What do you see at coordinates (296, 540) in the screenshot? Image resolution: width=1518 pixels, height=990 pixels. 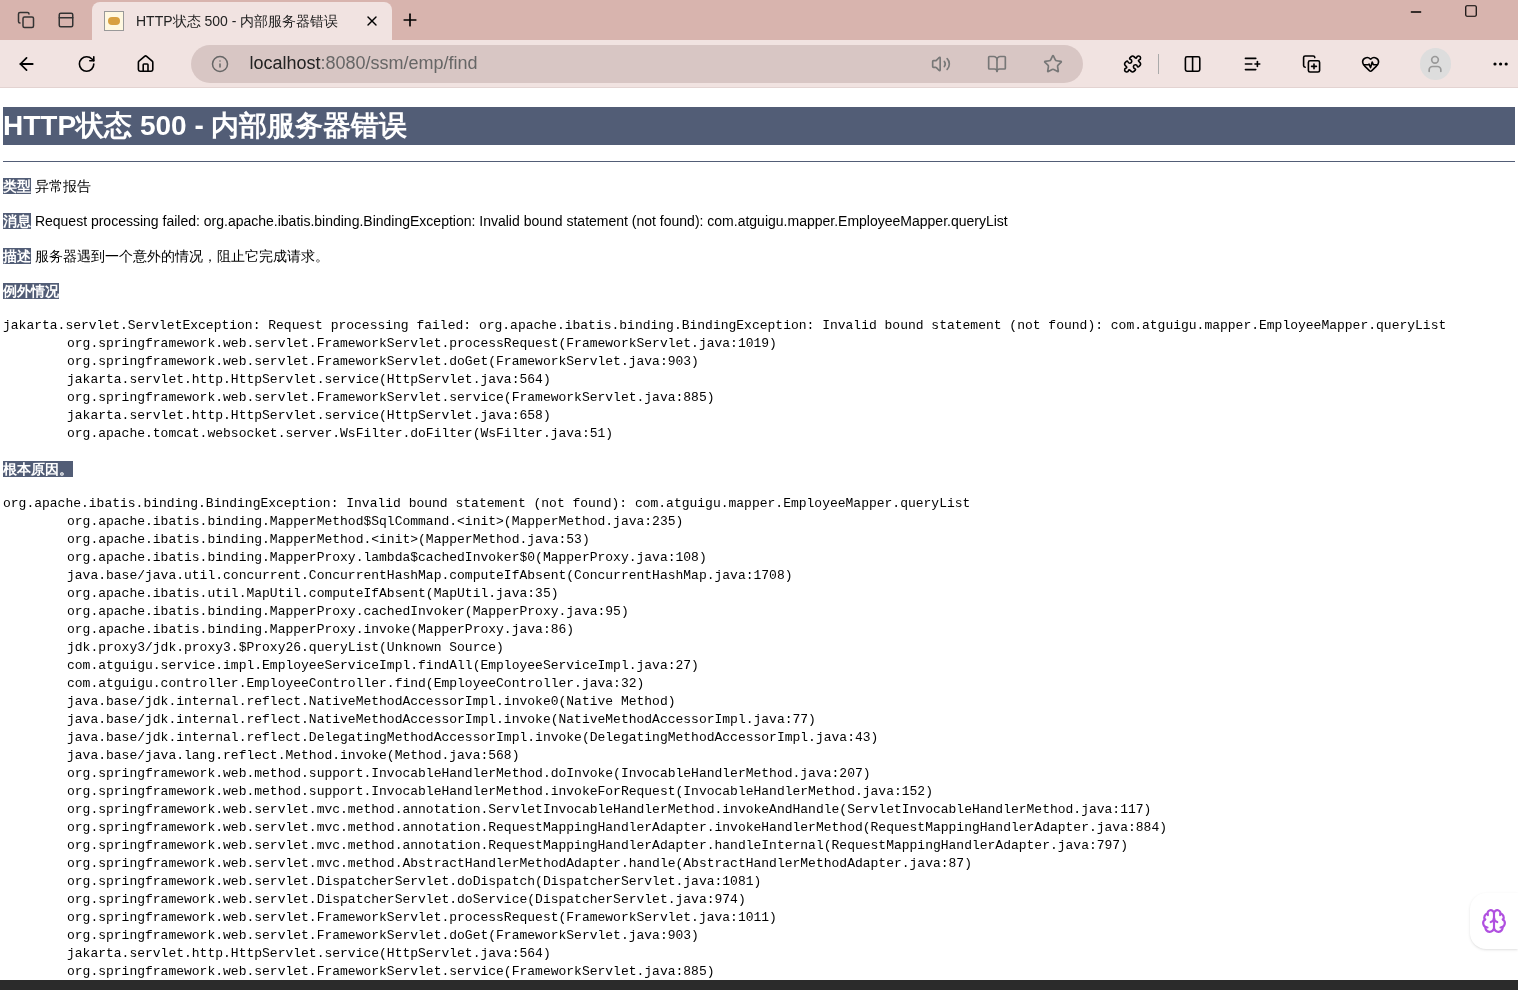 I see `stack-frame: org.apache.ibatis.binding.MapperMethod.<init>(MapperMethod.java:53)` at bounding box center [296, 540].